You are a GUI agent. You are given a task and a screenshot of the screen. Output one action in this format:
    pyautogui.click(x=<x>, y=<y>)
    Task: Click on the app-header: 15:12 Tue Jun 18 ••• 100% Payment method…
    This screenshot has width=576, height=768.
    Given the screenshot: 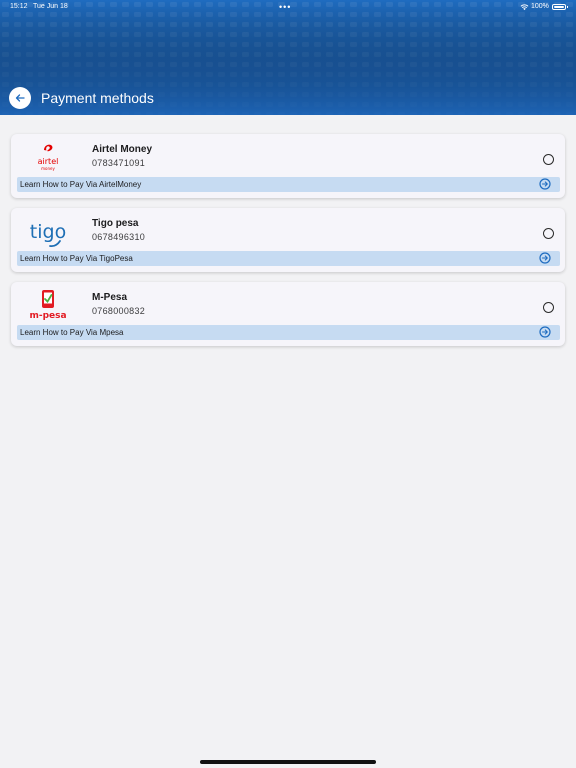 What is the action you would take?
    pyautogui.click(x=288, y=57)
    